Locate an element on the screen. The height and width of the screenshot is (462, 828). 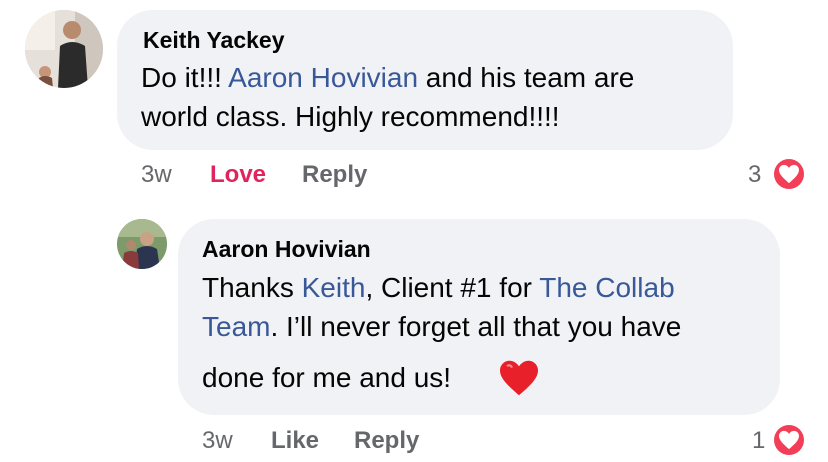
mention-link: Keith is located at coordinates (334, 287).